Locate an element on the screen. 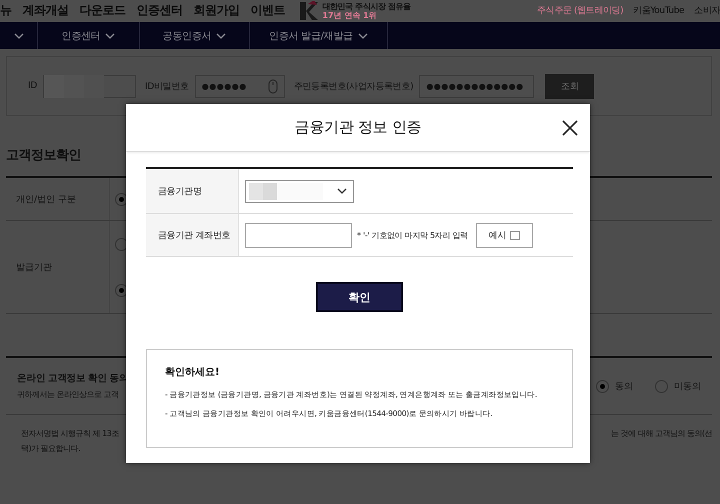 This screenshot has width=720, height=504. close-icon is located at coordinates (570, 128).